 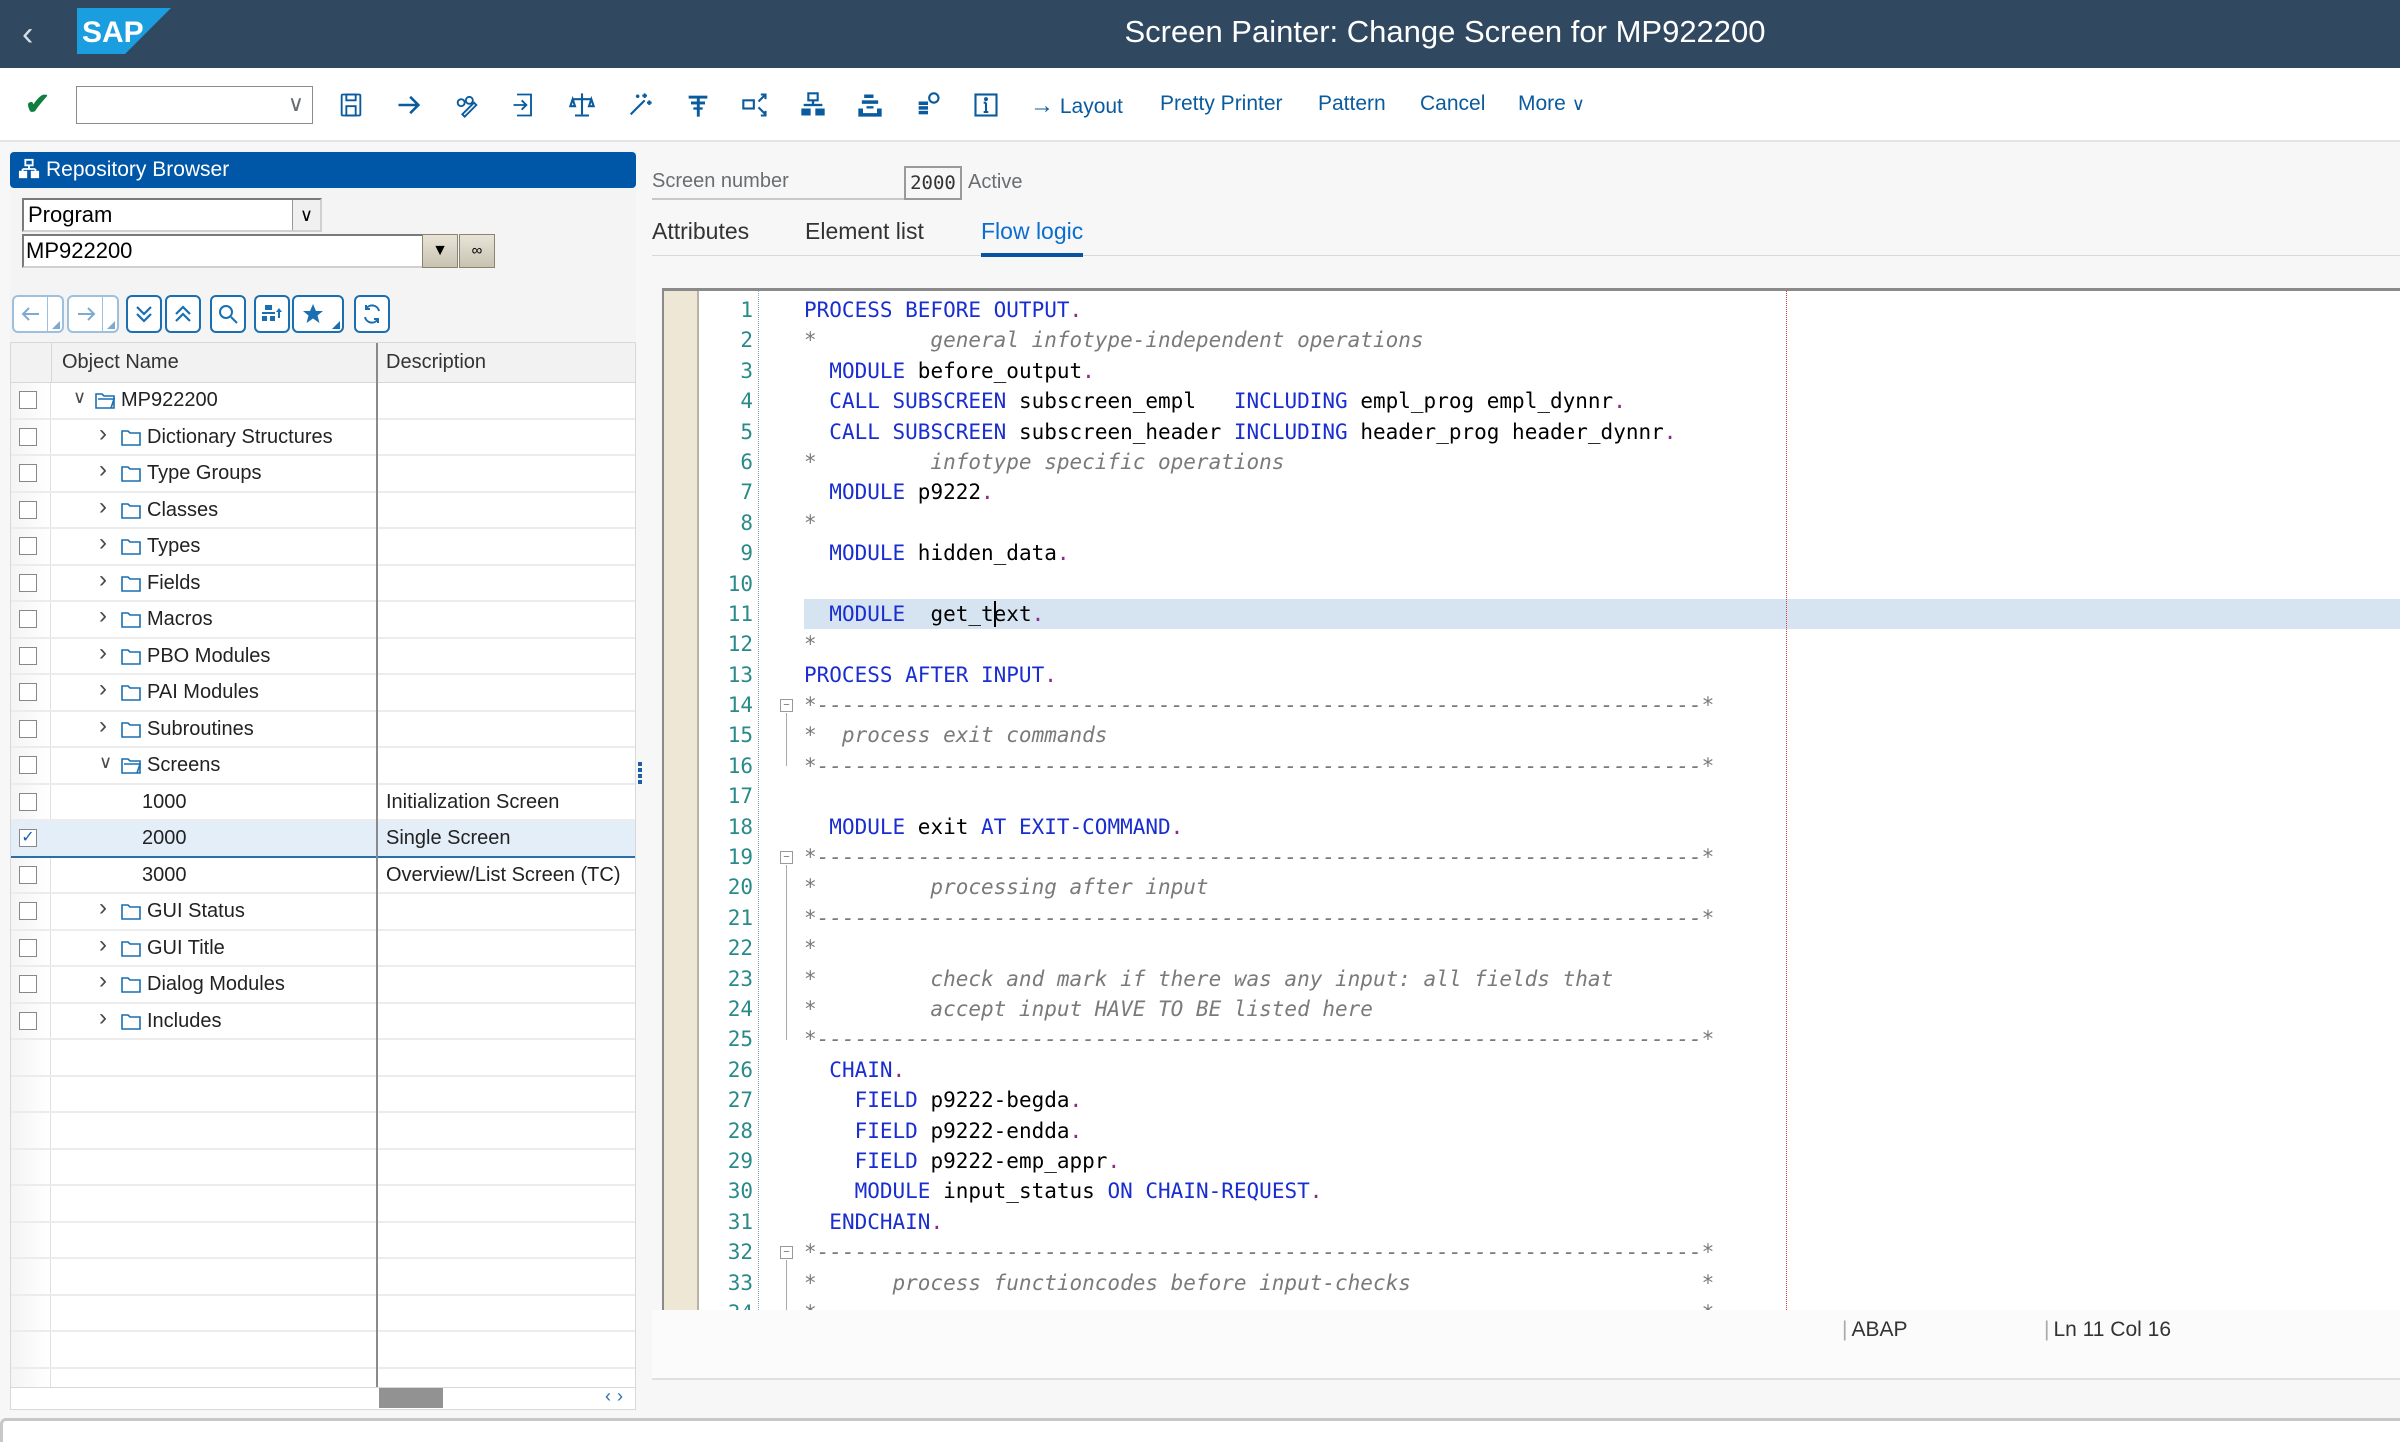 What do you see at coordinates (1532, 1191) in the screenshot?
I see `code-line: 30 MODULE input_status ON CHAIN-REQUEST.` at bounding box center [1532, 1191].